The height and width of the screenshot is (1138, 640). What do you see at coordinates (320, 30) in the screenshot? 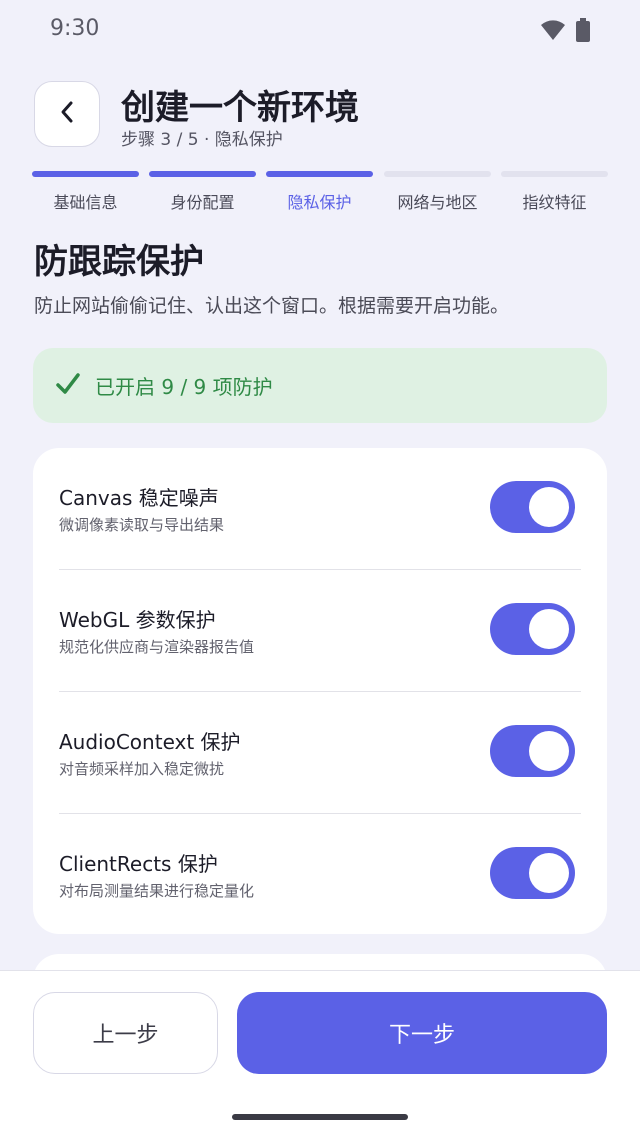
I see `status-bar: 9:30` at bounding box center [320, 30].